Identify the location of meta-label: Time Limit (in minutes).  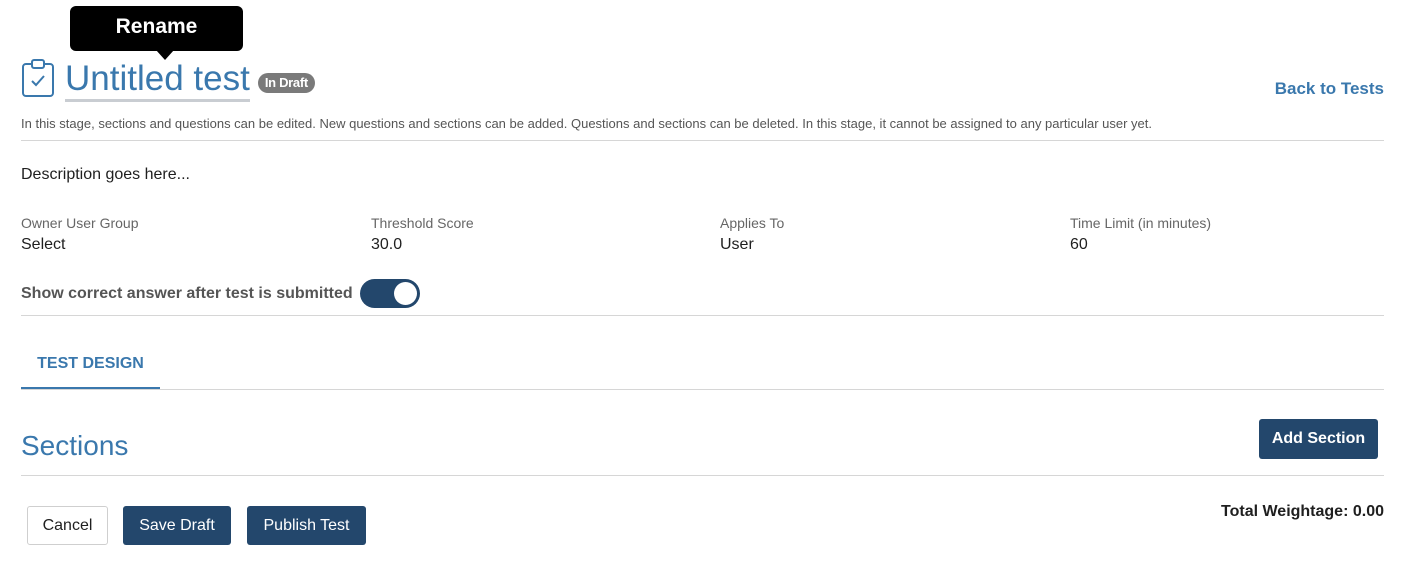
(1141, 223).